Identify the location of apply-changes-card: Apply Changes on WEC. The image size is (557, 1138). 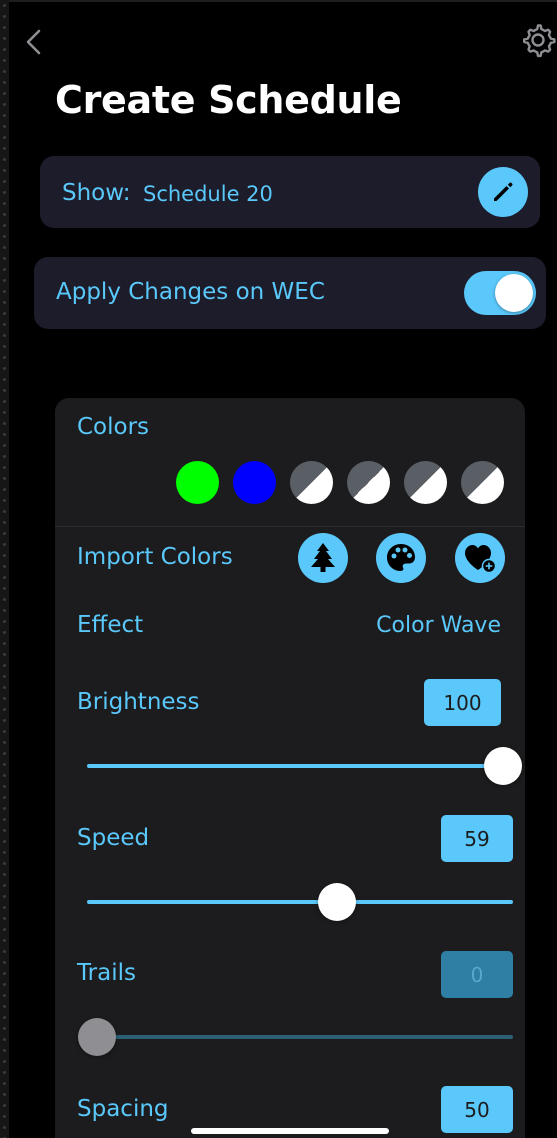
(290, 293).